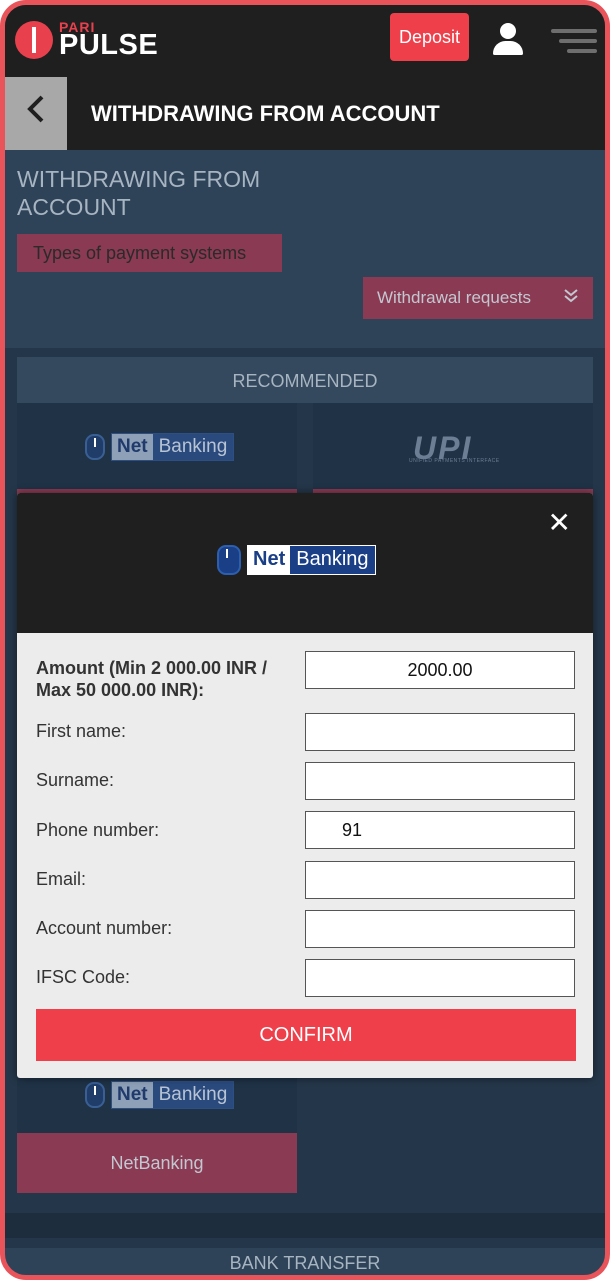  I want to click on chevron-left-icon, so click(36, 113).